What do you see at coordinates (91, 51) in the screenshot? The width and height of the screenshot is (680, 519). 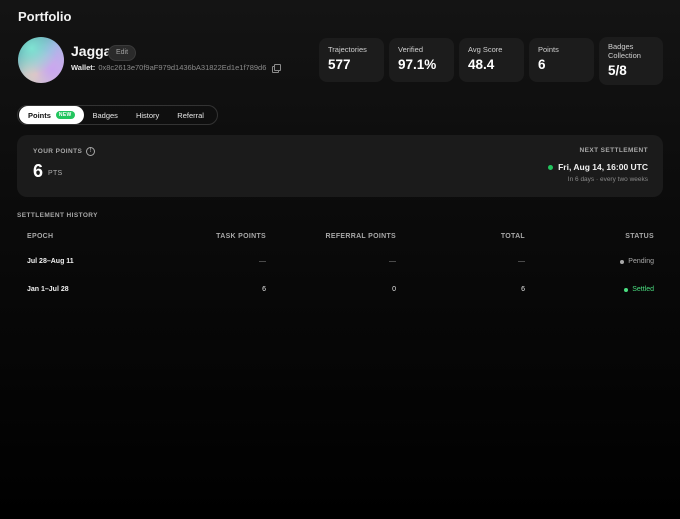 I see `user-name: Jagga` at bounding box center [91, 51].